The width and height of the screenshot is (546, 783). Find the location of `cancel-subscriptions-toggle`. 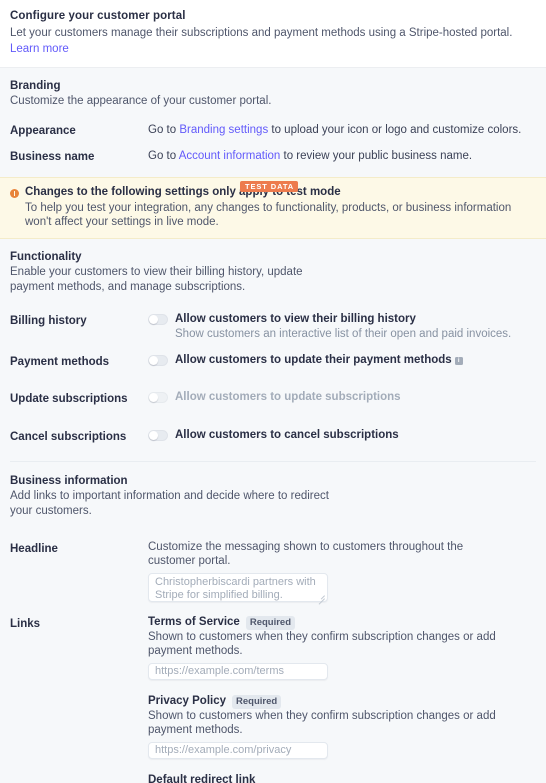

cancel-subscriptions-toggle is located at coordinates (158, 435).